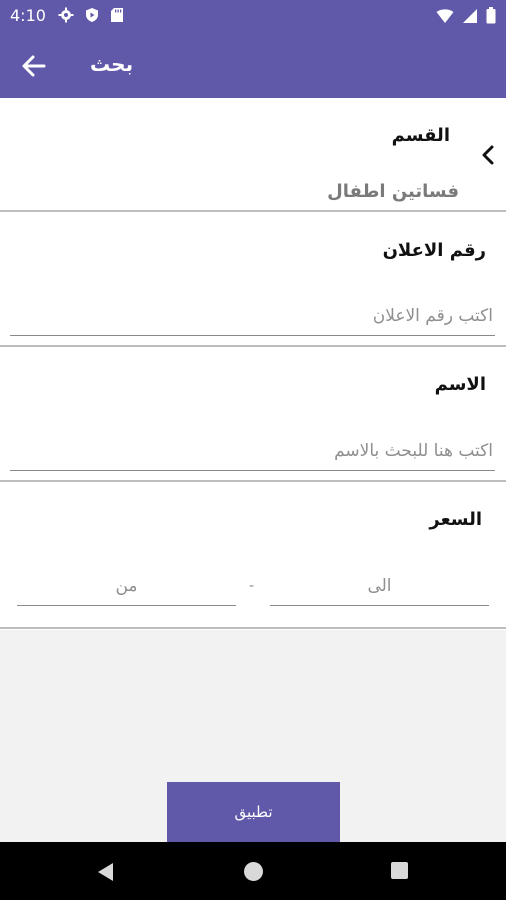  I want to click on battery-icon, so click(491, 15).